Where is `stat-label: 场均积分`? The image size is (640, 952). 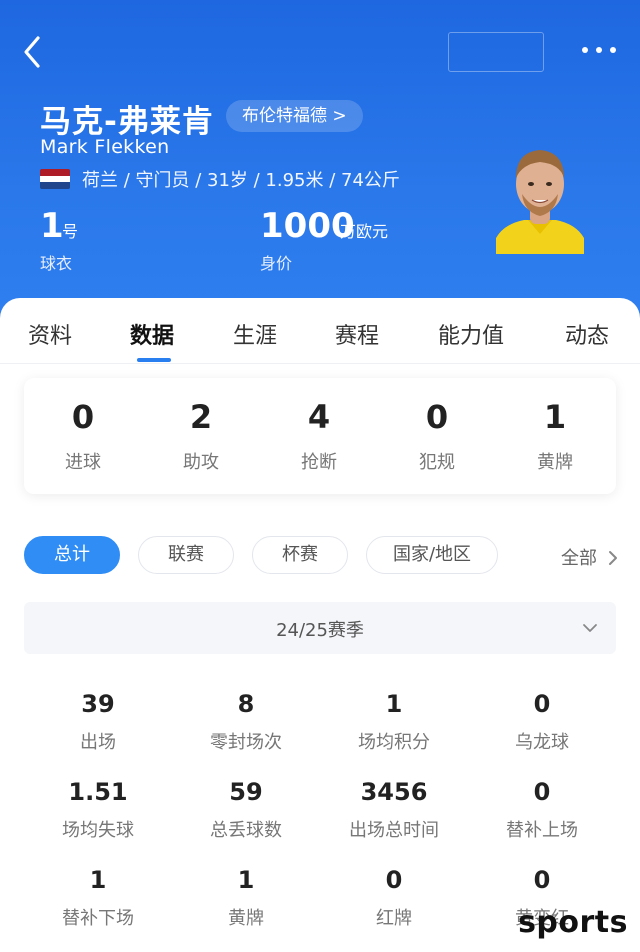
stat-label: 场均积分 is located at coordinates (394, 742).